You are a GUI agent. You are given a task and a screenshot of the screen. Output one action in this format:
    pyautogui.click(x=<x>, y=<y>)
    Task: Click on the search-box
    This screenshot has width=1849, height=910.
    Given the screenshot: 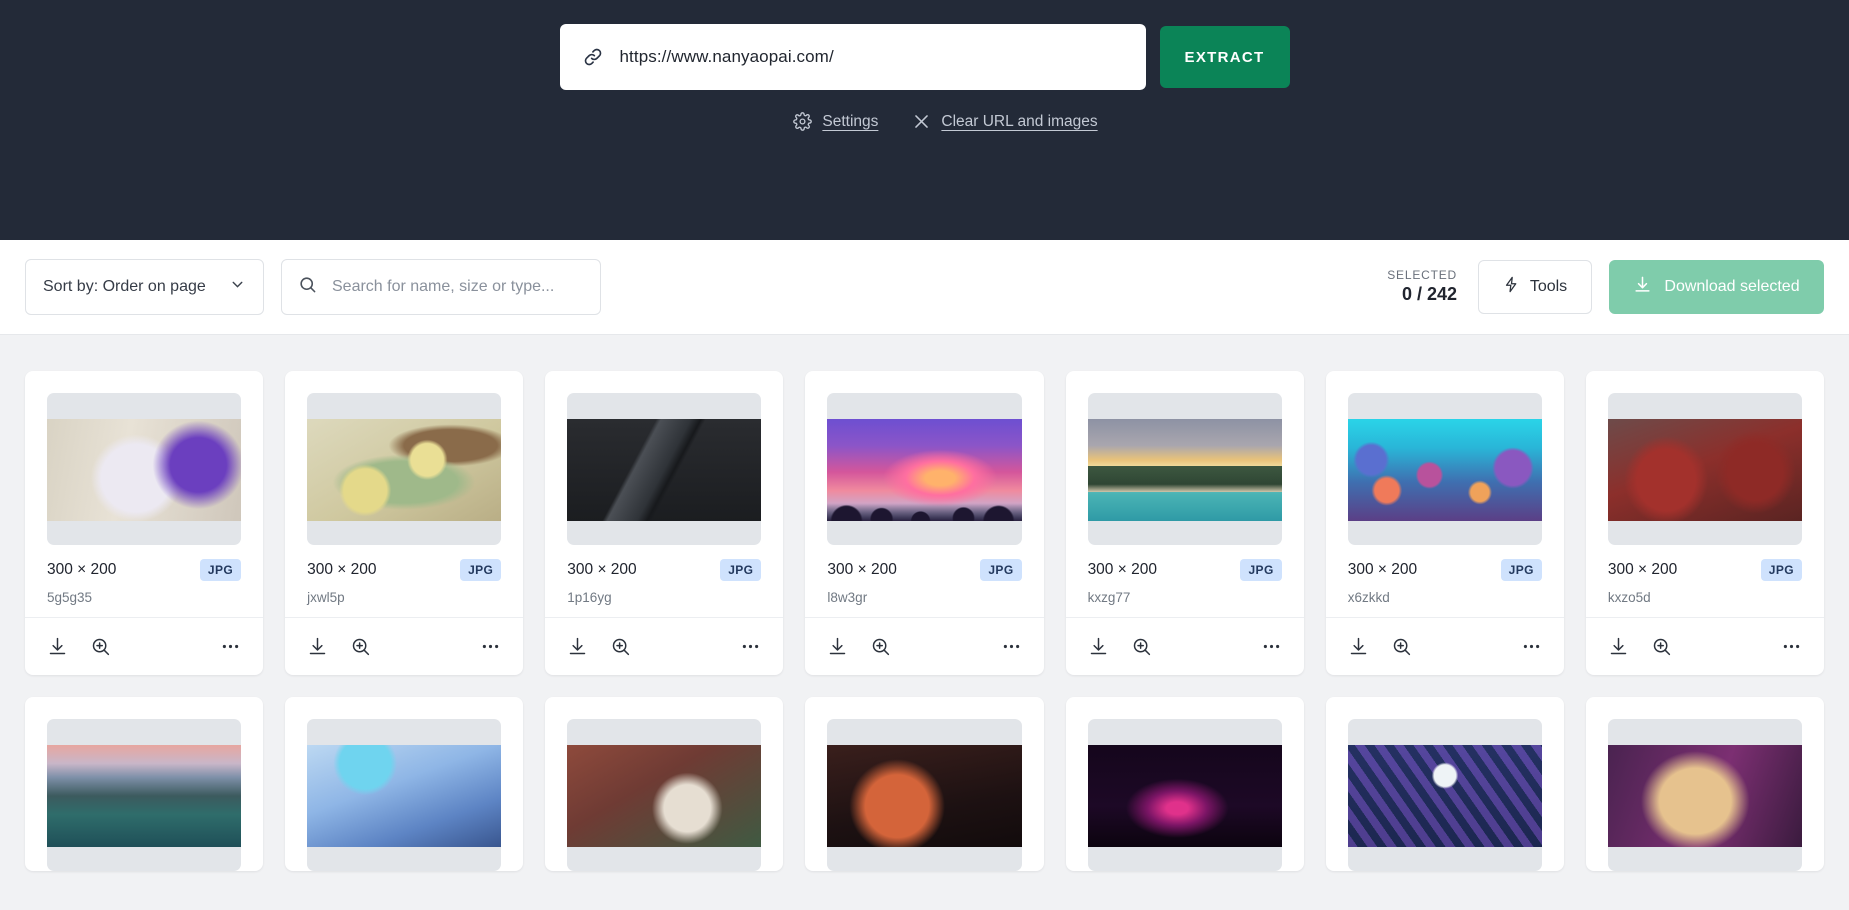 What is the action you would take?
    pyautogui.click(x=441, y=287)
    